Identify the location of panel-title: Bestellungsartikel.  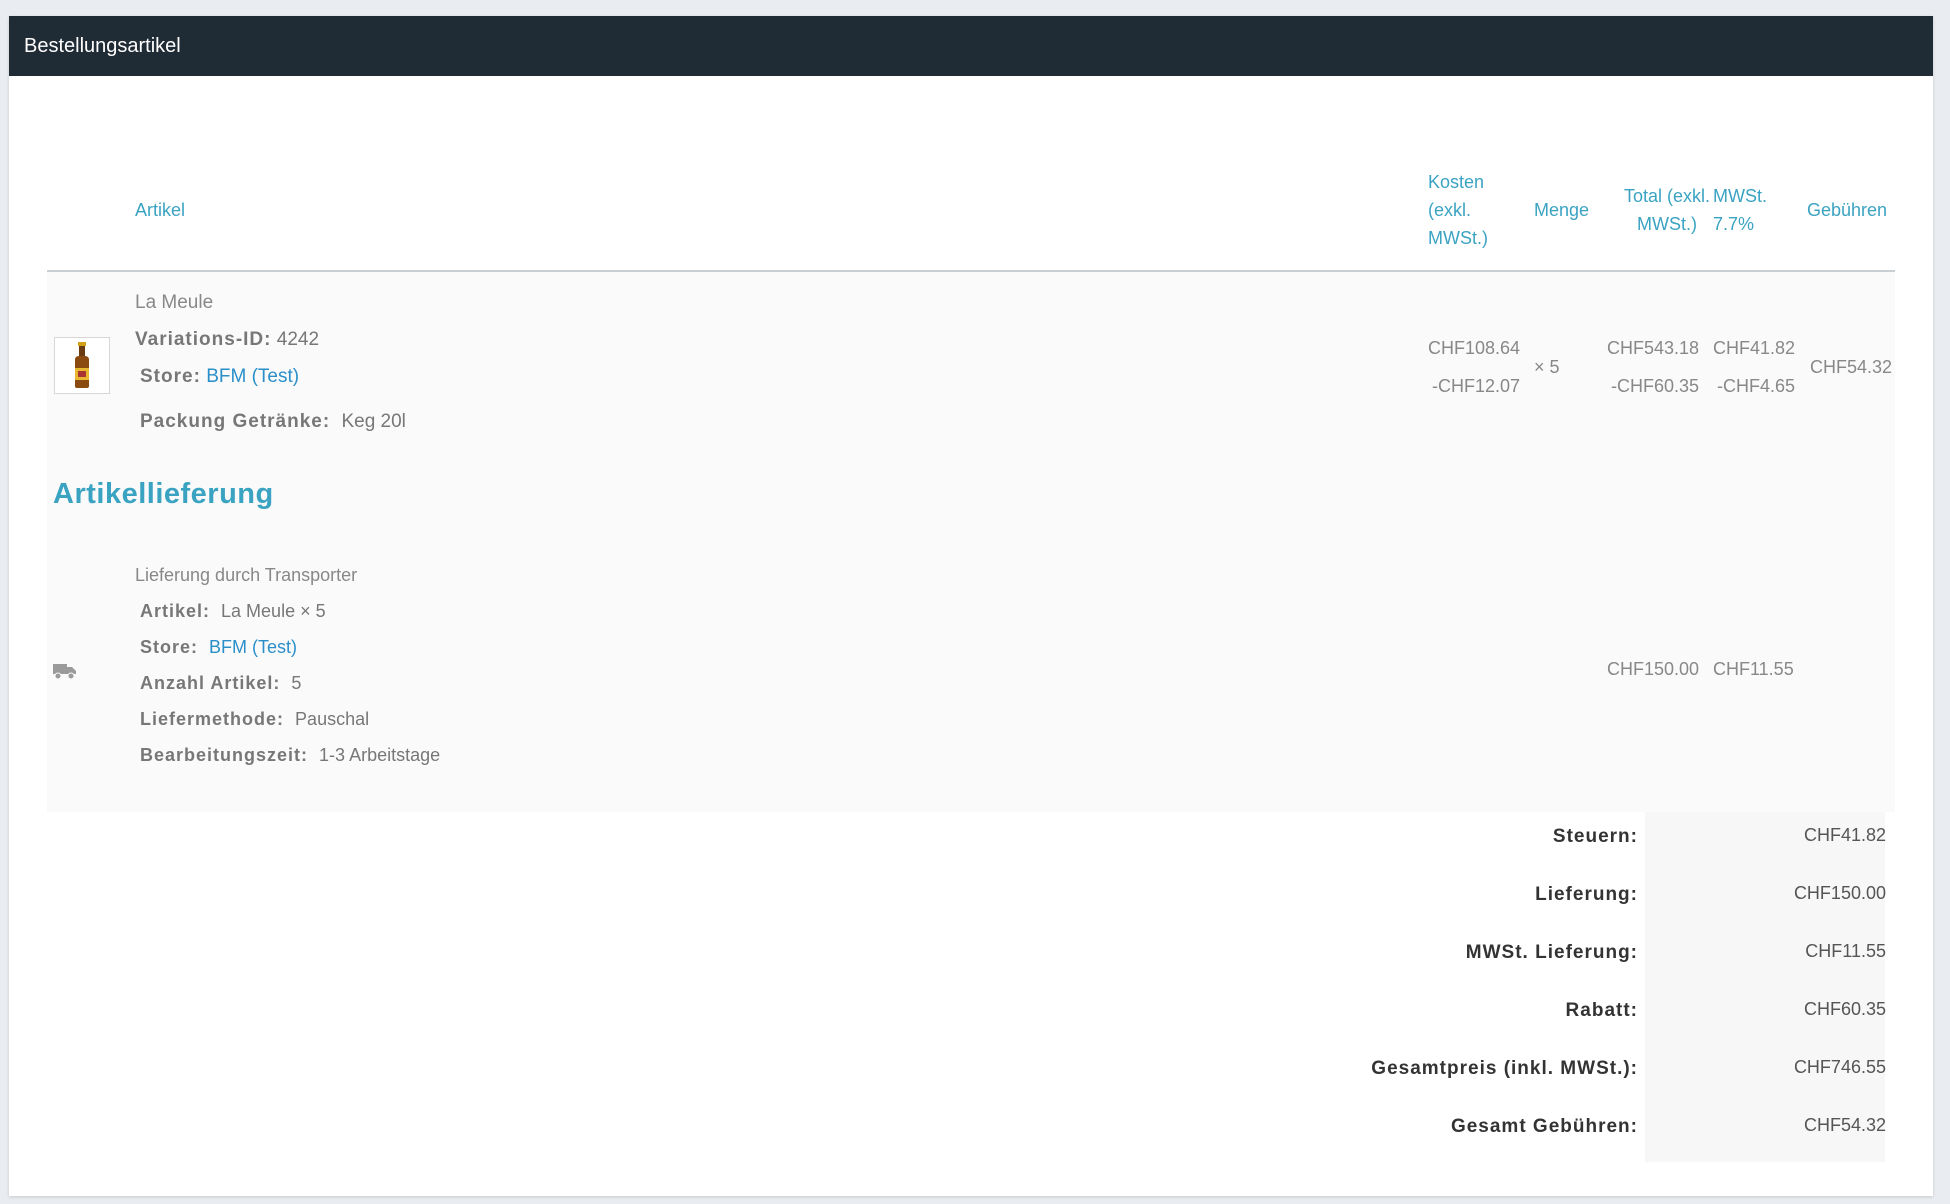
(971, 46).